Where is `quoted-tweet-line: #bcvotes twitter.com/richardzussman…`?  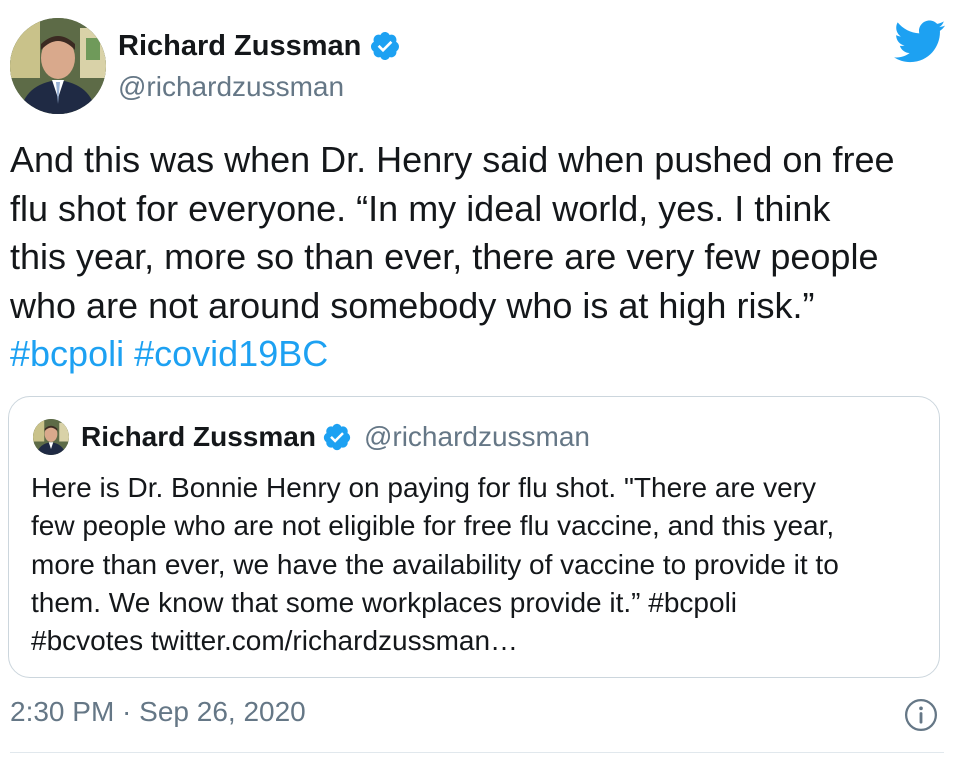
quoted-tweet-line: #bcvotes twitter.com/richardzussman… is located at coordinates (275, 641).